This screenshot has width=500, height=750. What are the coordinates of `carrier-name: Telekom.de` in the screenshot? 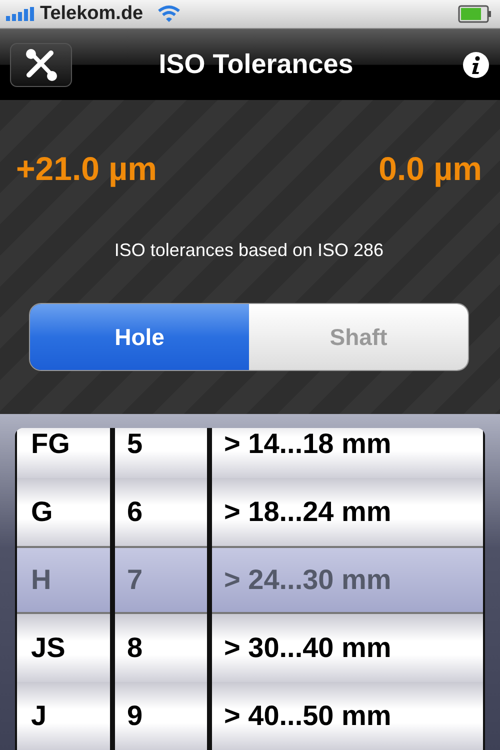 It's located at (92, 13).